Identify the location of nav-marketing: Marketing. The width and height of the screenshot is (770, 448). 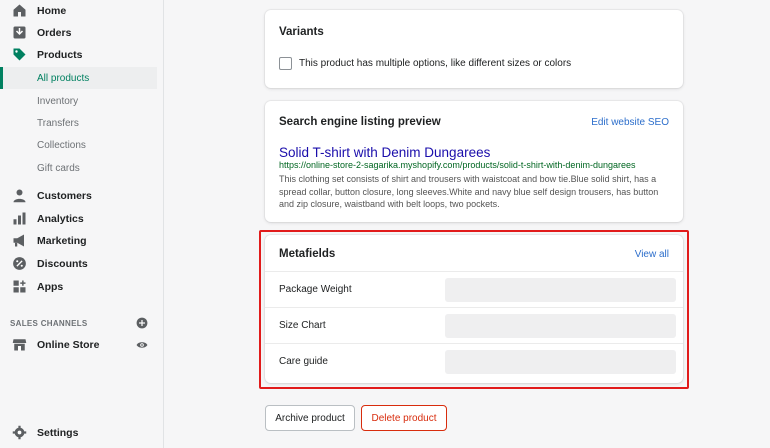
(78, 241).